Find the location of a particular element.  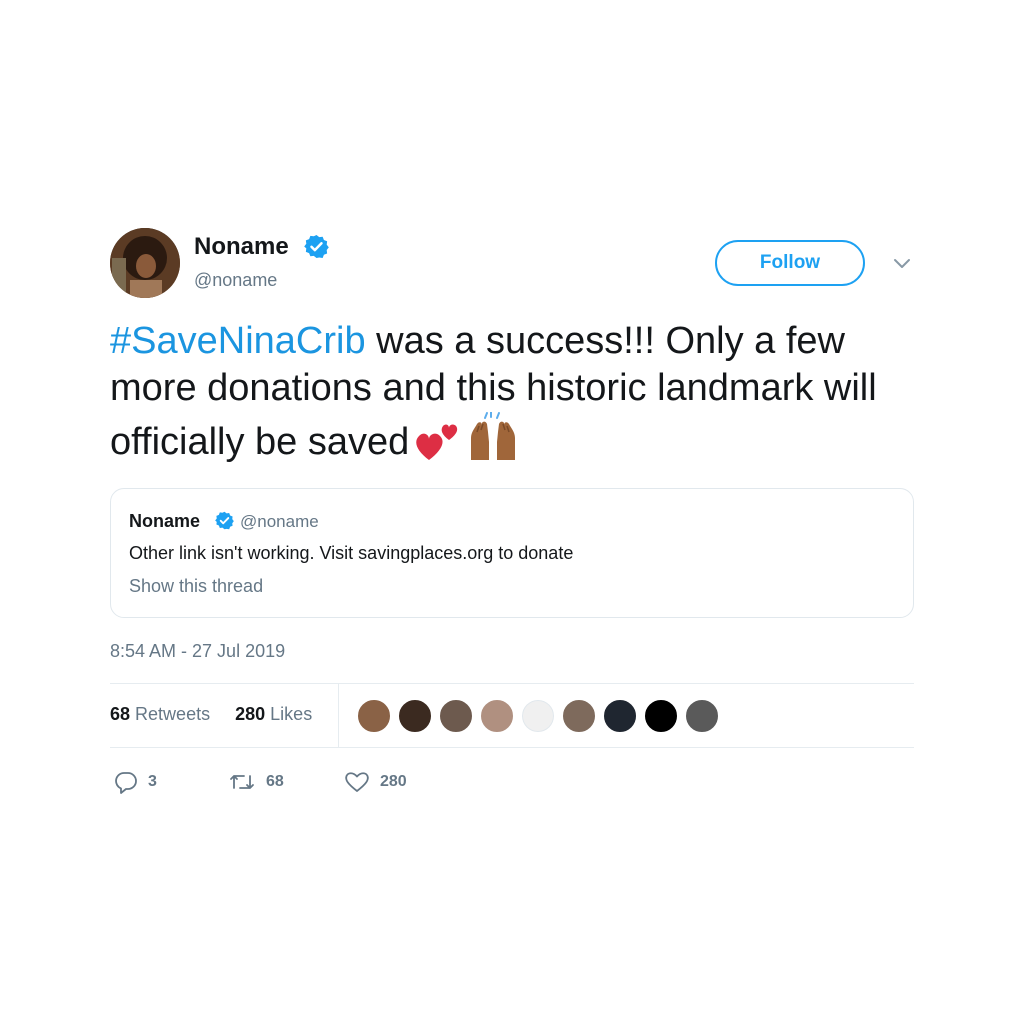

tweet-timestamp: 8:54 AM - 27 Jul 2019 is located at coordinates (197, 651).